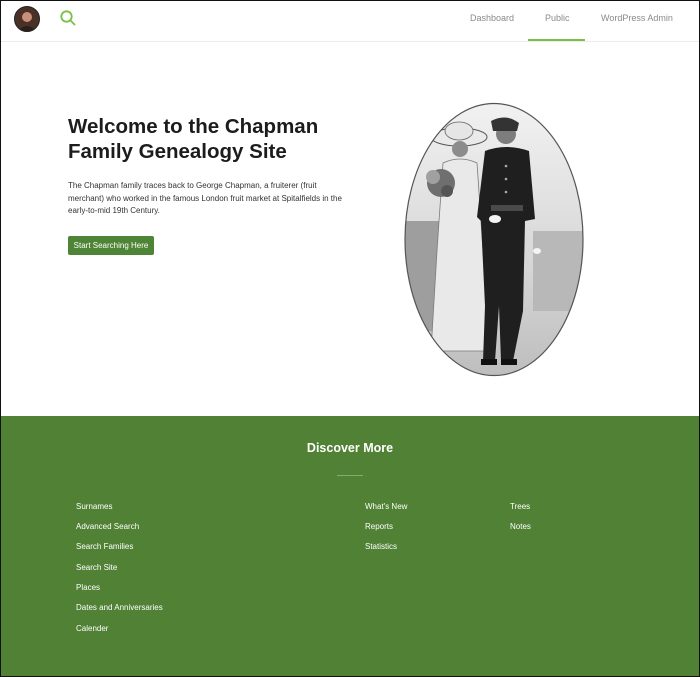  I want to click on top-navigation-bar: Dashboard Public WordPress Admin, so click(350, 21).